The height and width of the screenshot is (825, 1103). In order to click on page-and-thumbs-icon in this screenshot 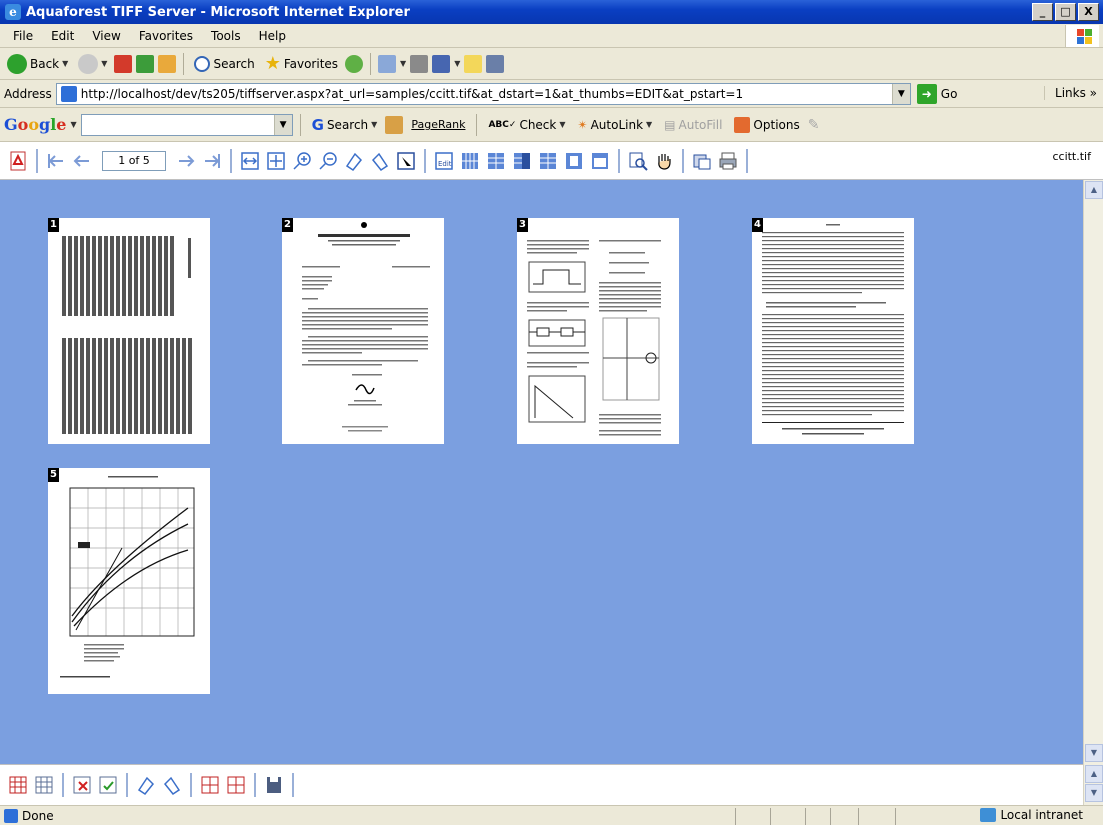, I will do `click(522, 161)`.